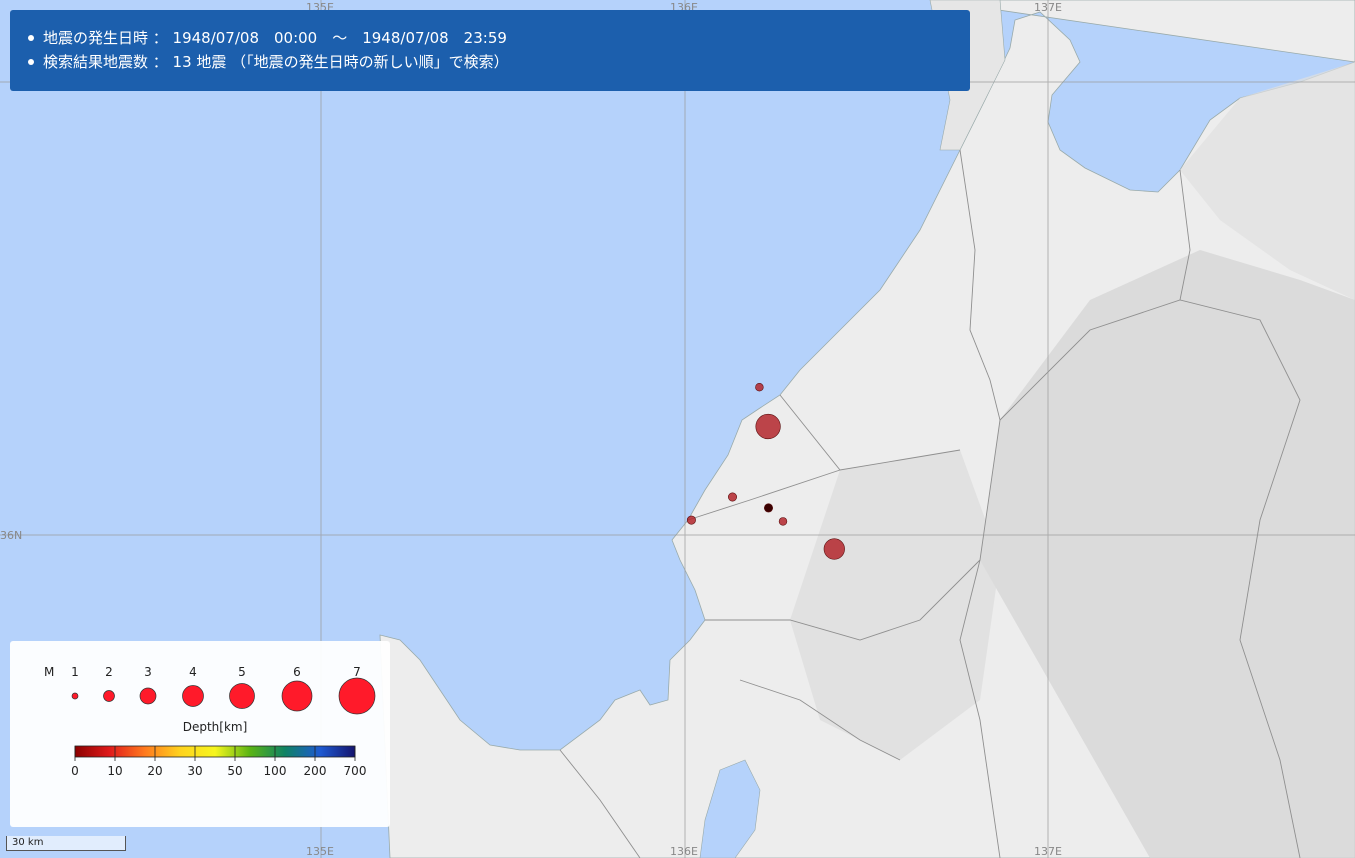  What do you see at coordinates (75, 672) in the screenshot?
I see `magnitude-value: 1` at bounding box center [75, 672].